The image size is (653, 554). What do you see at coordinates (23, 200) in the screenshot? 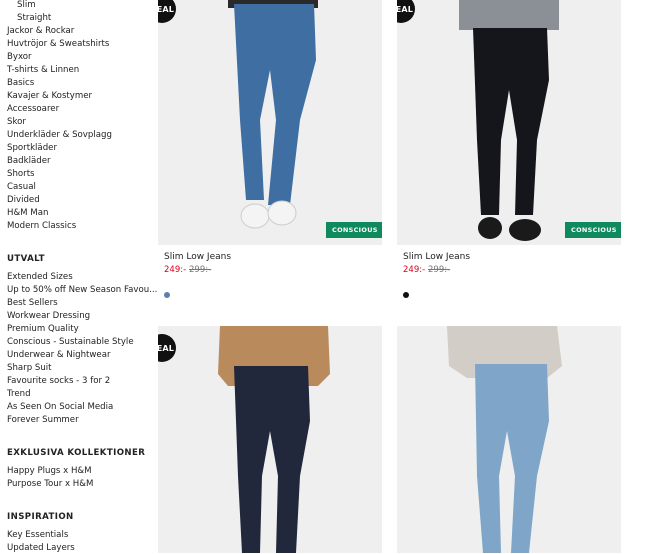
I see `sidebar-item-divided: Divided` at bounding box center [23, 200].